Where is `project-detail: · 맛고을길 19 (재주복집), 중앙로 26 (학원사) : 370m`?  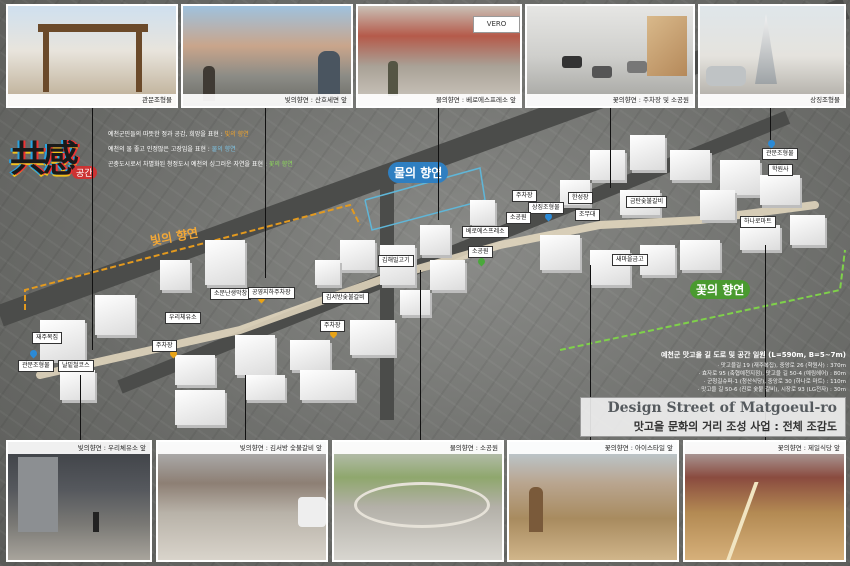
project-detail: · 맛고을길 19 (재주복집), 중앙로 26 (학원사) : 370m is located at coordinates (781, 366).